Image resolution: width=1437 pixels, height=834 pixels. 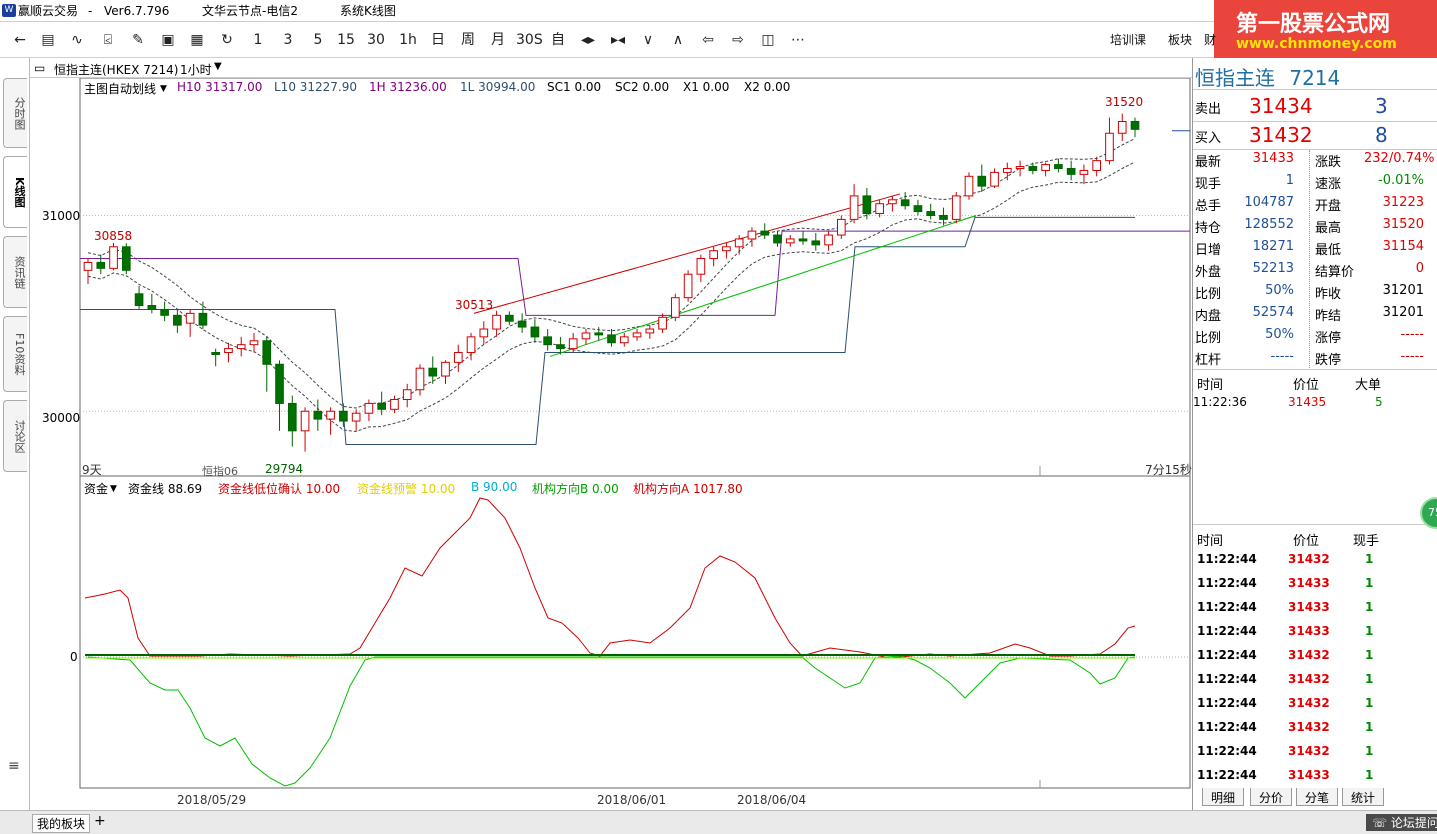 I want to click on y-label-30000: 30000, so click(x=61, y=418).